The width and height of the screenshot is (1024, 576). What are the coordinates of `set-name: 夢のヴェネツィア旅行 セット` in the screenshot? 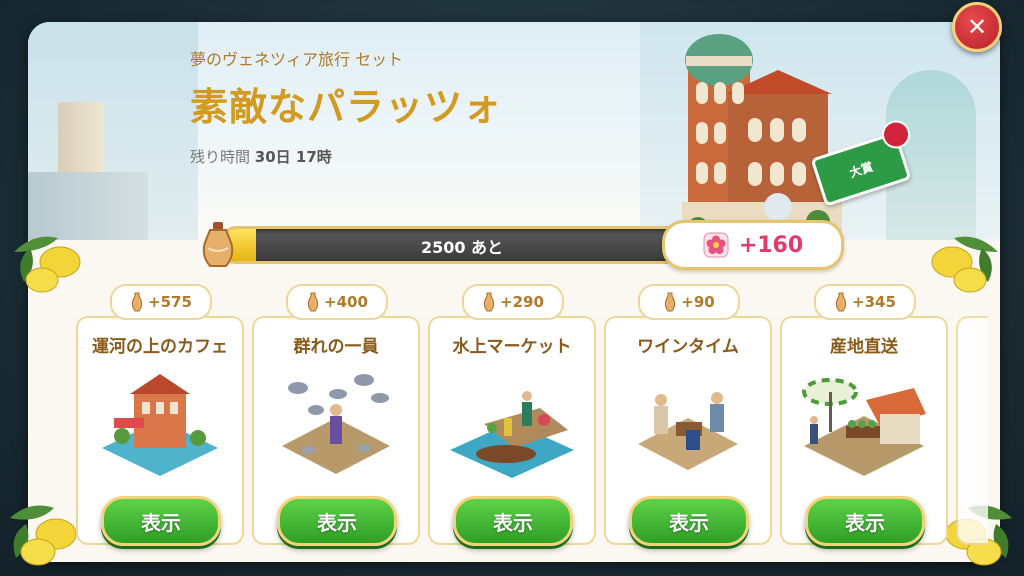 It's located at (297, 59).